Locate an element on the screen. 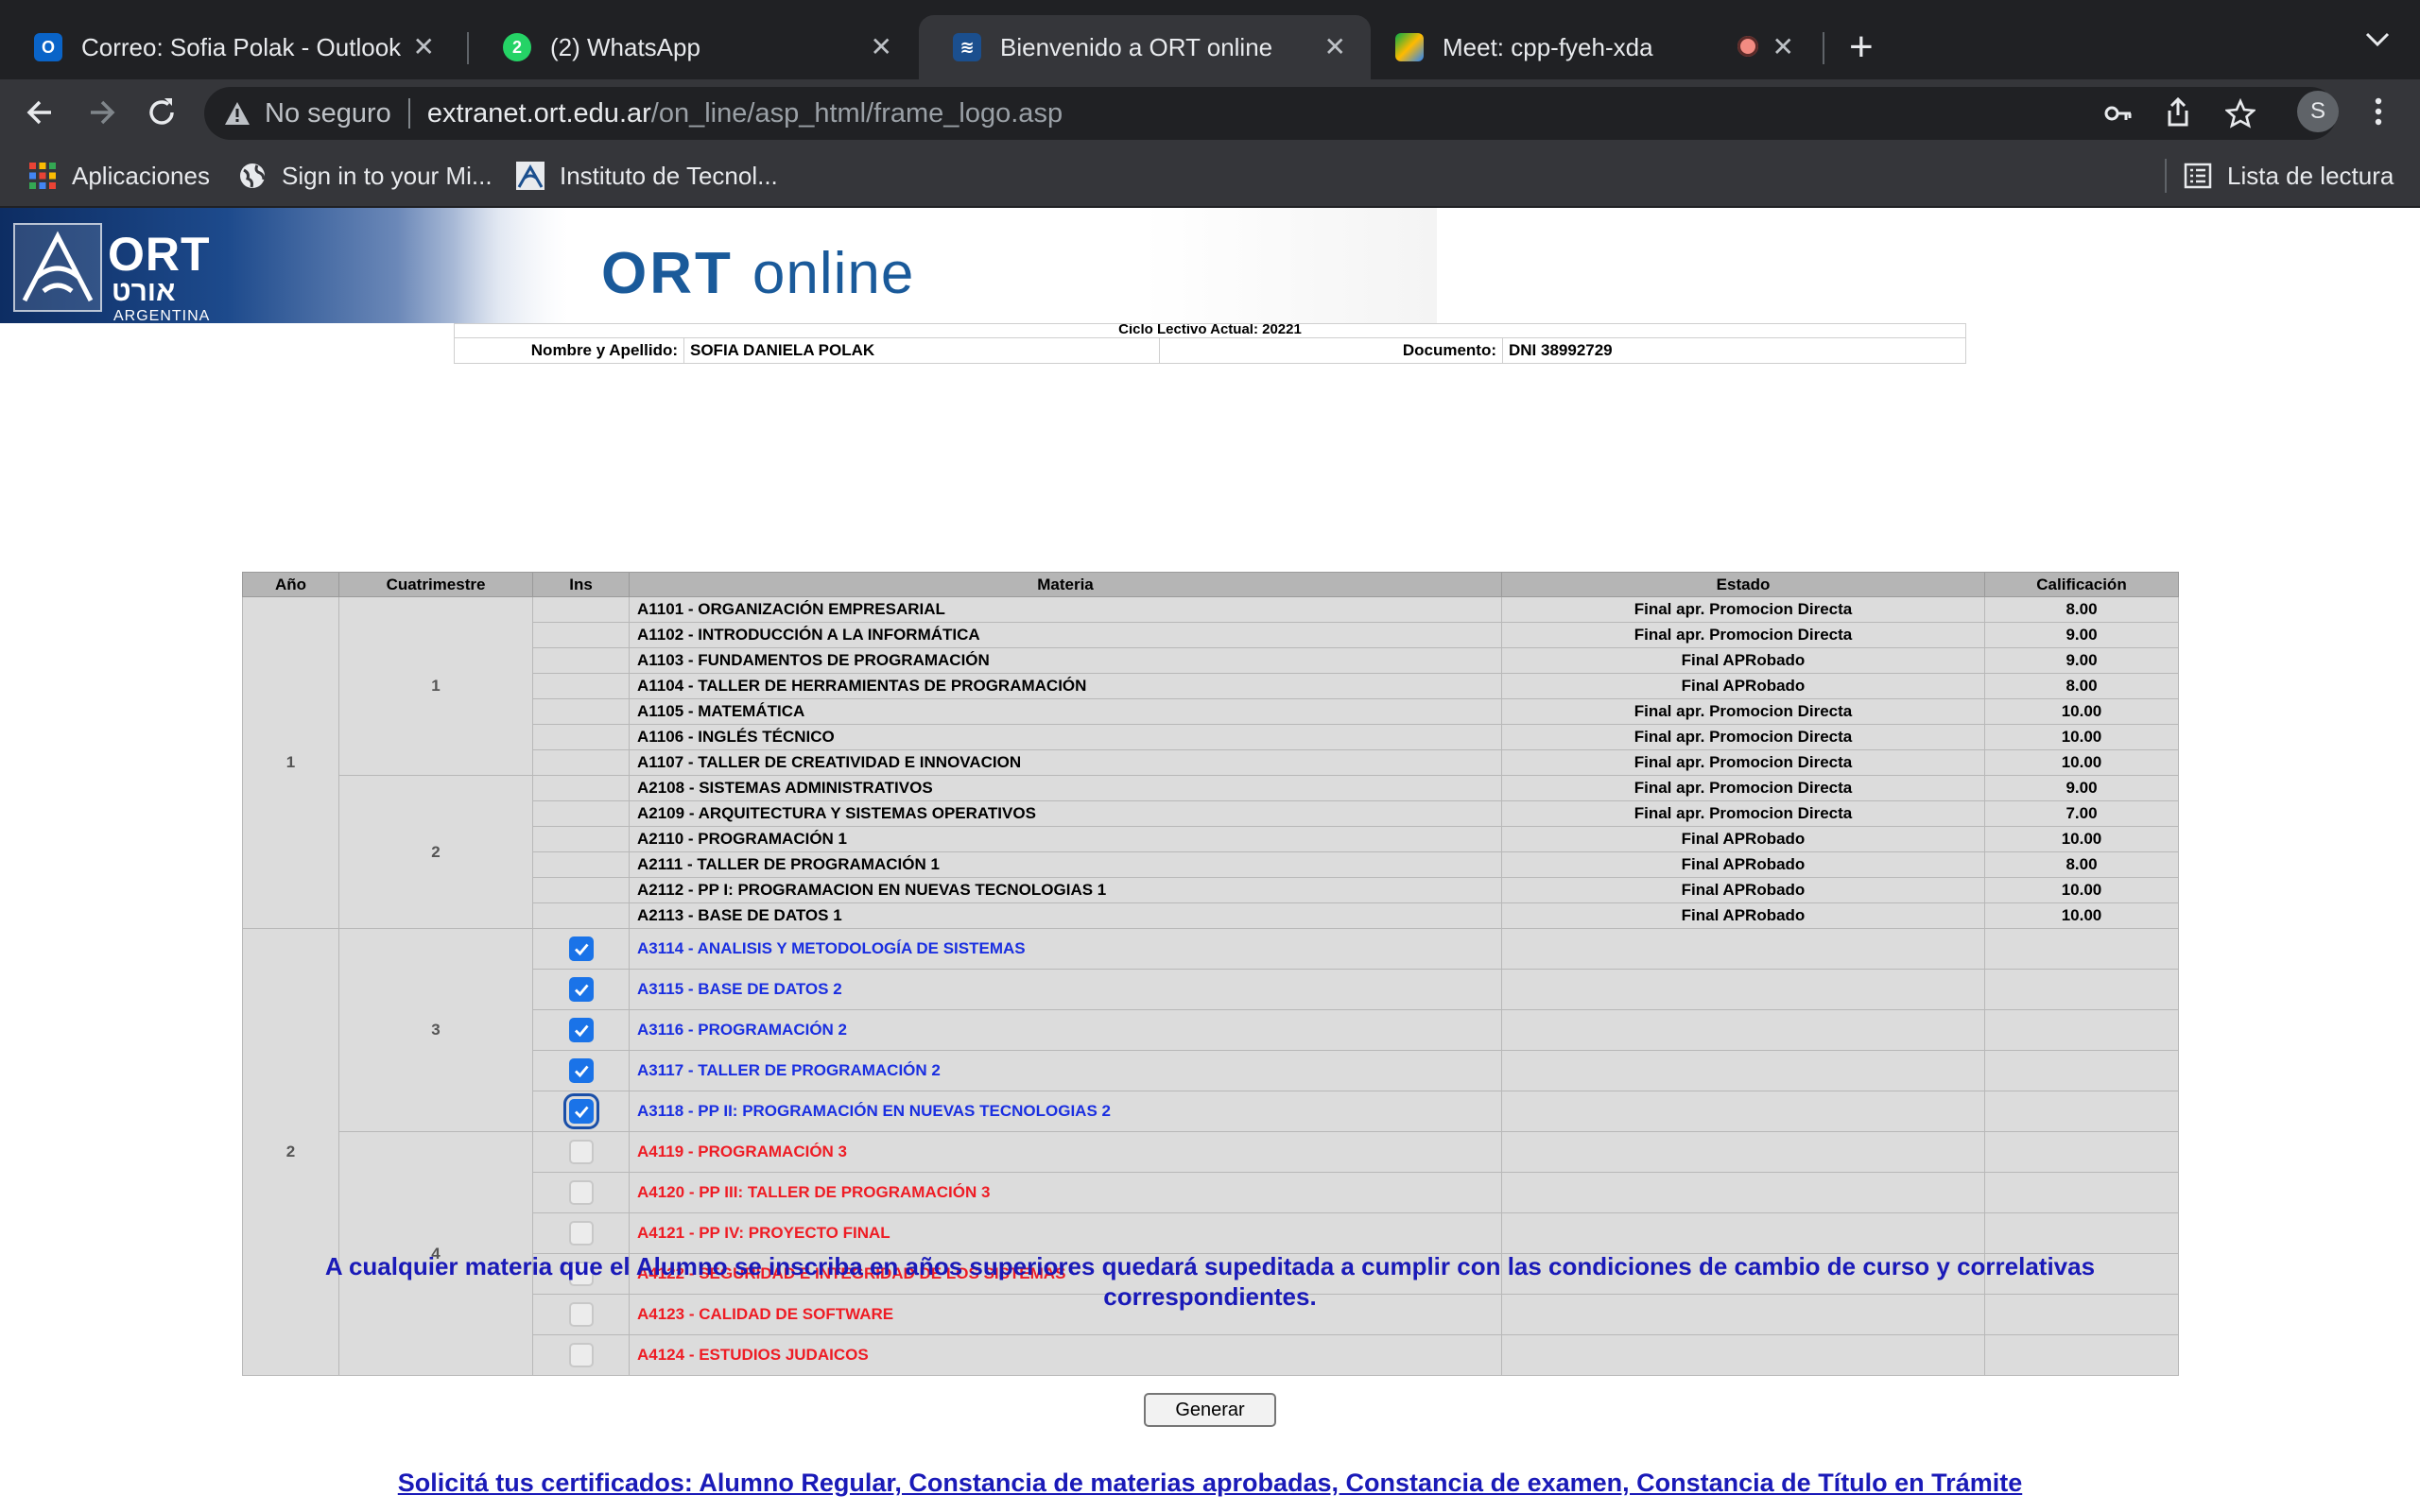 Image resolution: width=2420 pixels, height=1512 pixels. materia-link: A3116 - PROGRAMACIÓN 2 is located at coordinates (1065, 1030).